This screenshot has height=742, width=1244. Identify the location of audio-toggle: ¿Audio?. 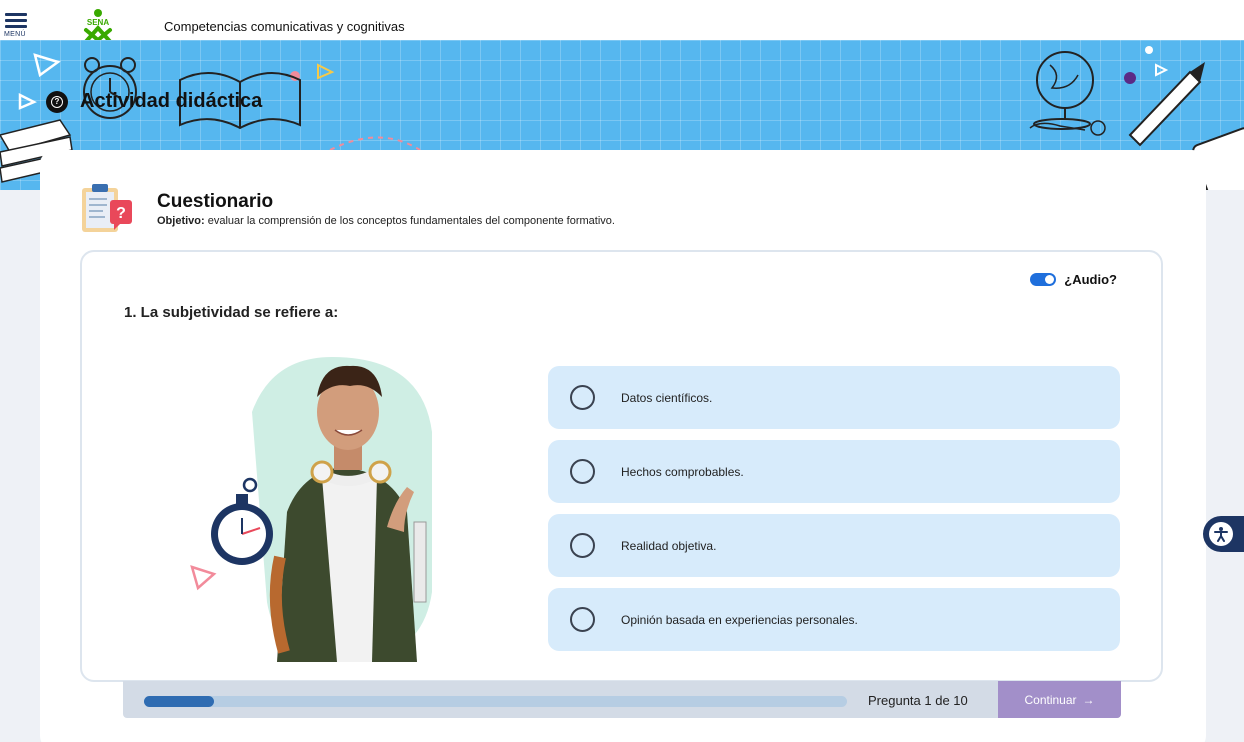
(1073, 279).